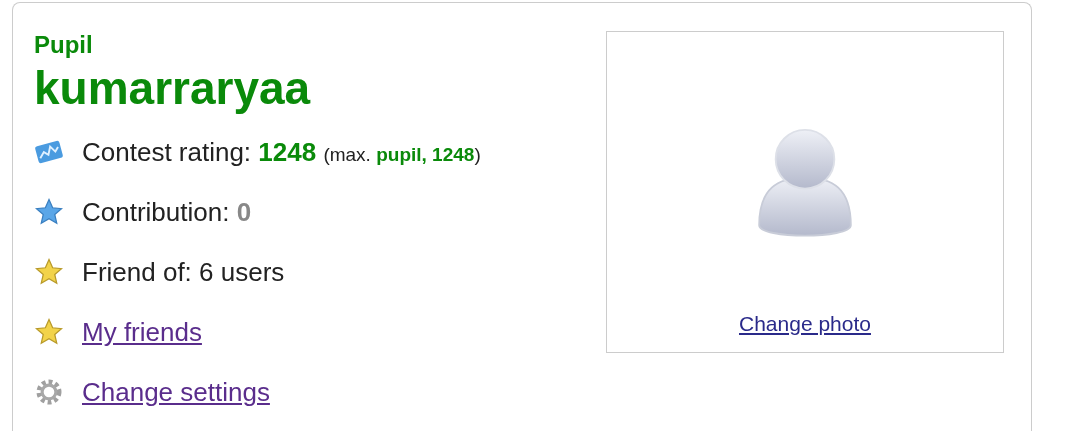  I want to click on profile-link: My friends, so click(142, 332).